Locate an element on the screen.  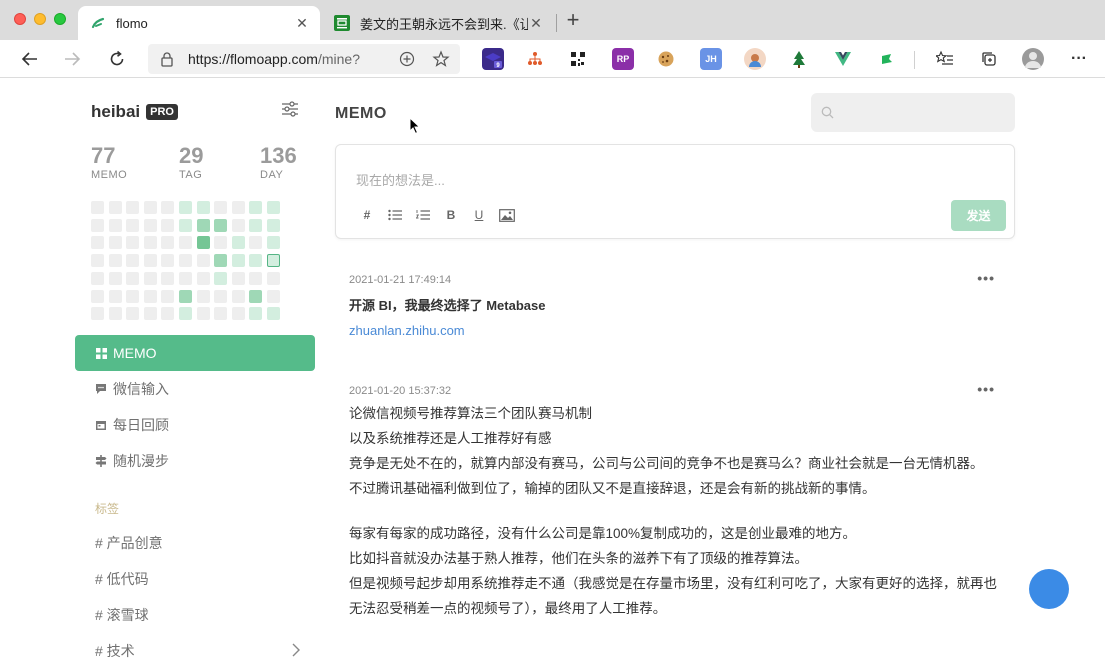
more-menu-icon: ··· is located at coordinates (1079, 59).